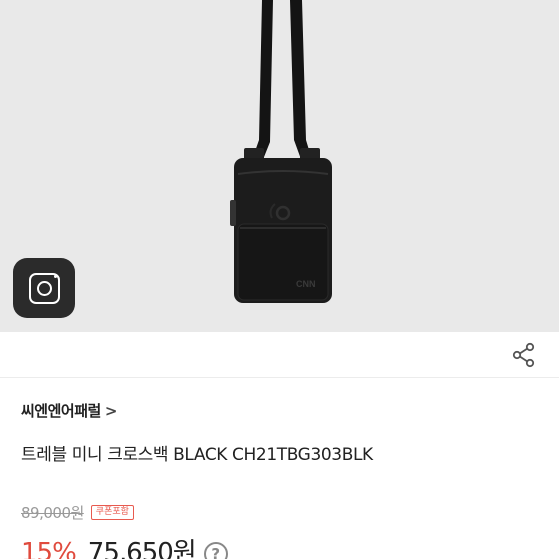 This screenshot has height=559, width=559. Describe the element at coordinates (49, 548) in the screenshot. I see `discount-rate: 15%` at that location.